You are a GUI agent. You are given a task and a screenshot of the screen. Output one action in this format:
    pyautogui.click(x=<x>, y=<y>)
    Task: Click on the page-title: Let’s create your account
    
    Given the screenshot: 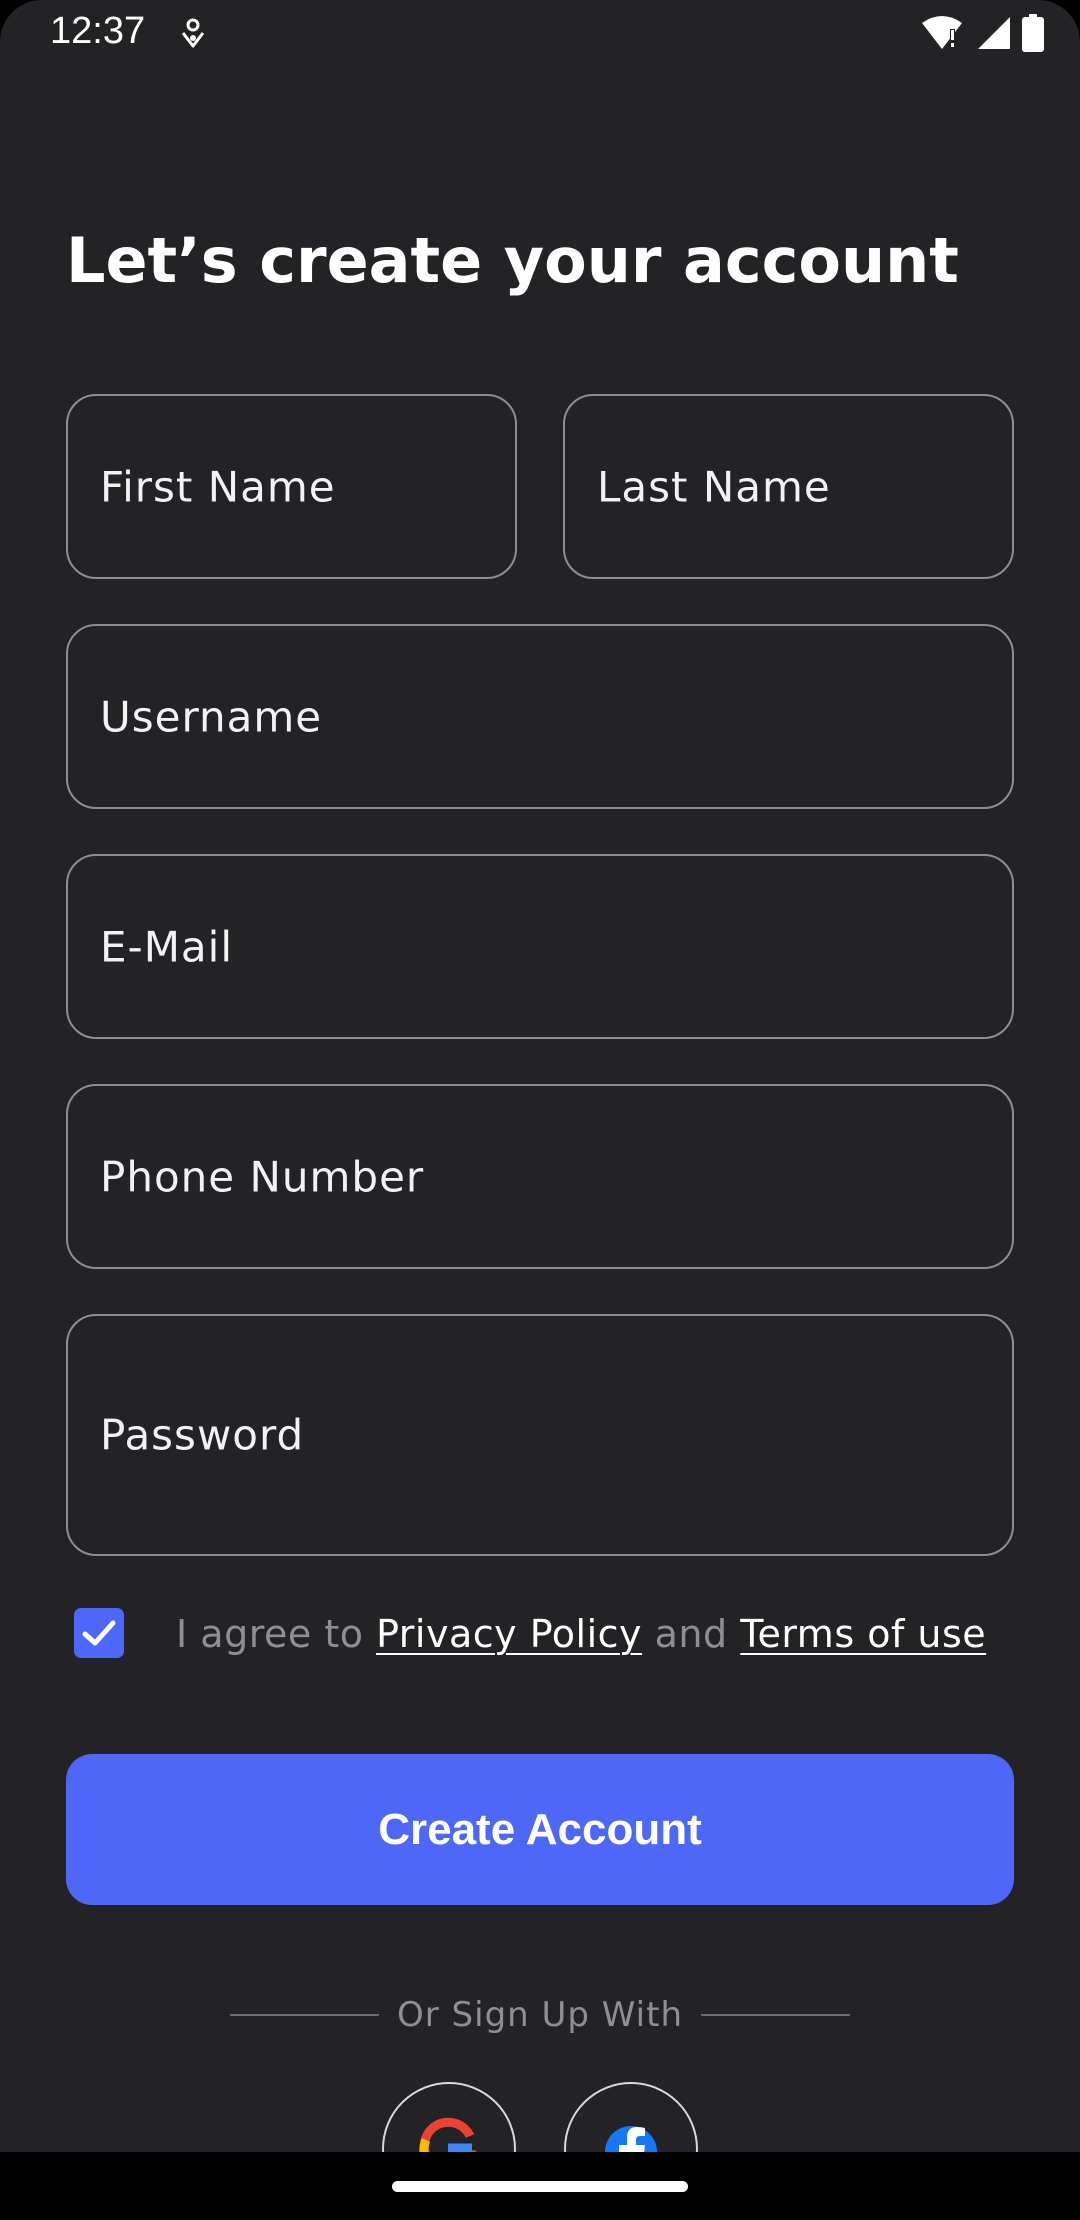 What is the action you would take?
    pyautogui.click(x=512, y=260)
    